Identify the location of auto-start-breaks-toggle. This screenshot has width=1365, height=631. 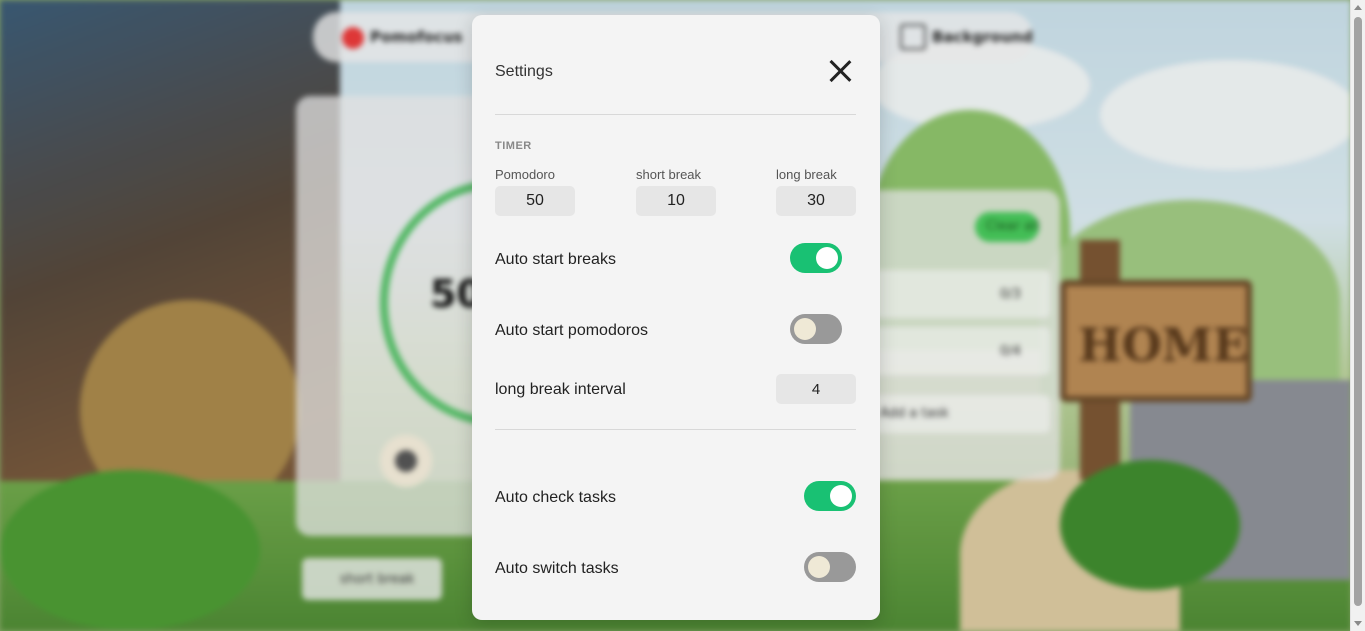
(816, 258).